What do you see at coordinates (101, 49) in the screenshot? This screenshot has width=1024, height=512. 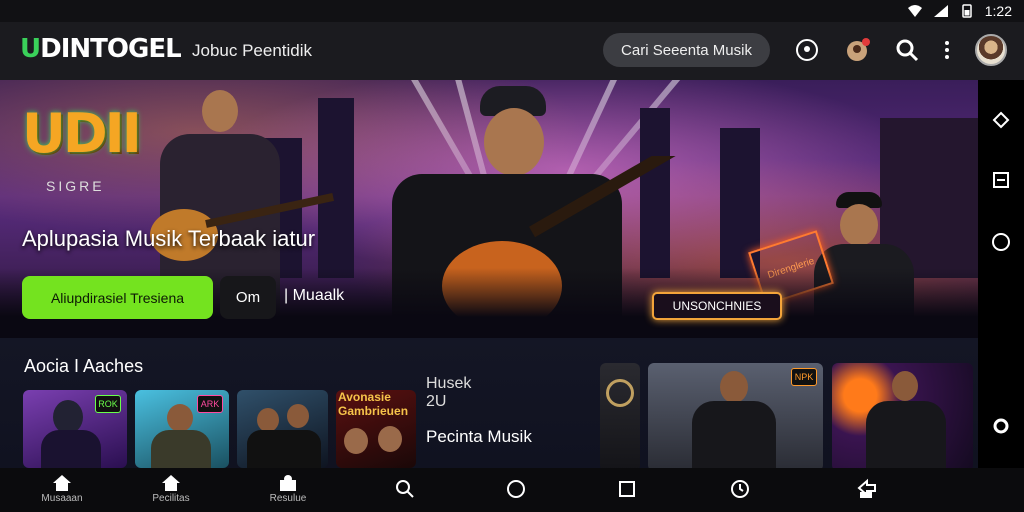 I see `app-logo: UDINTOGEL` at bounding box center [101, 49].